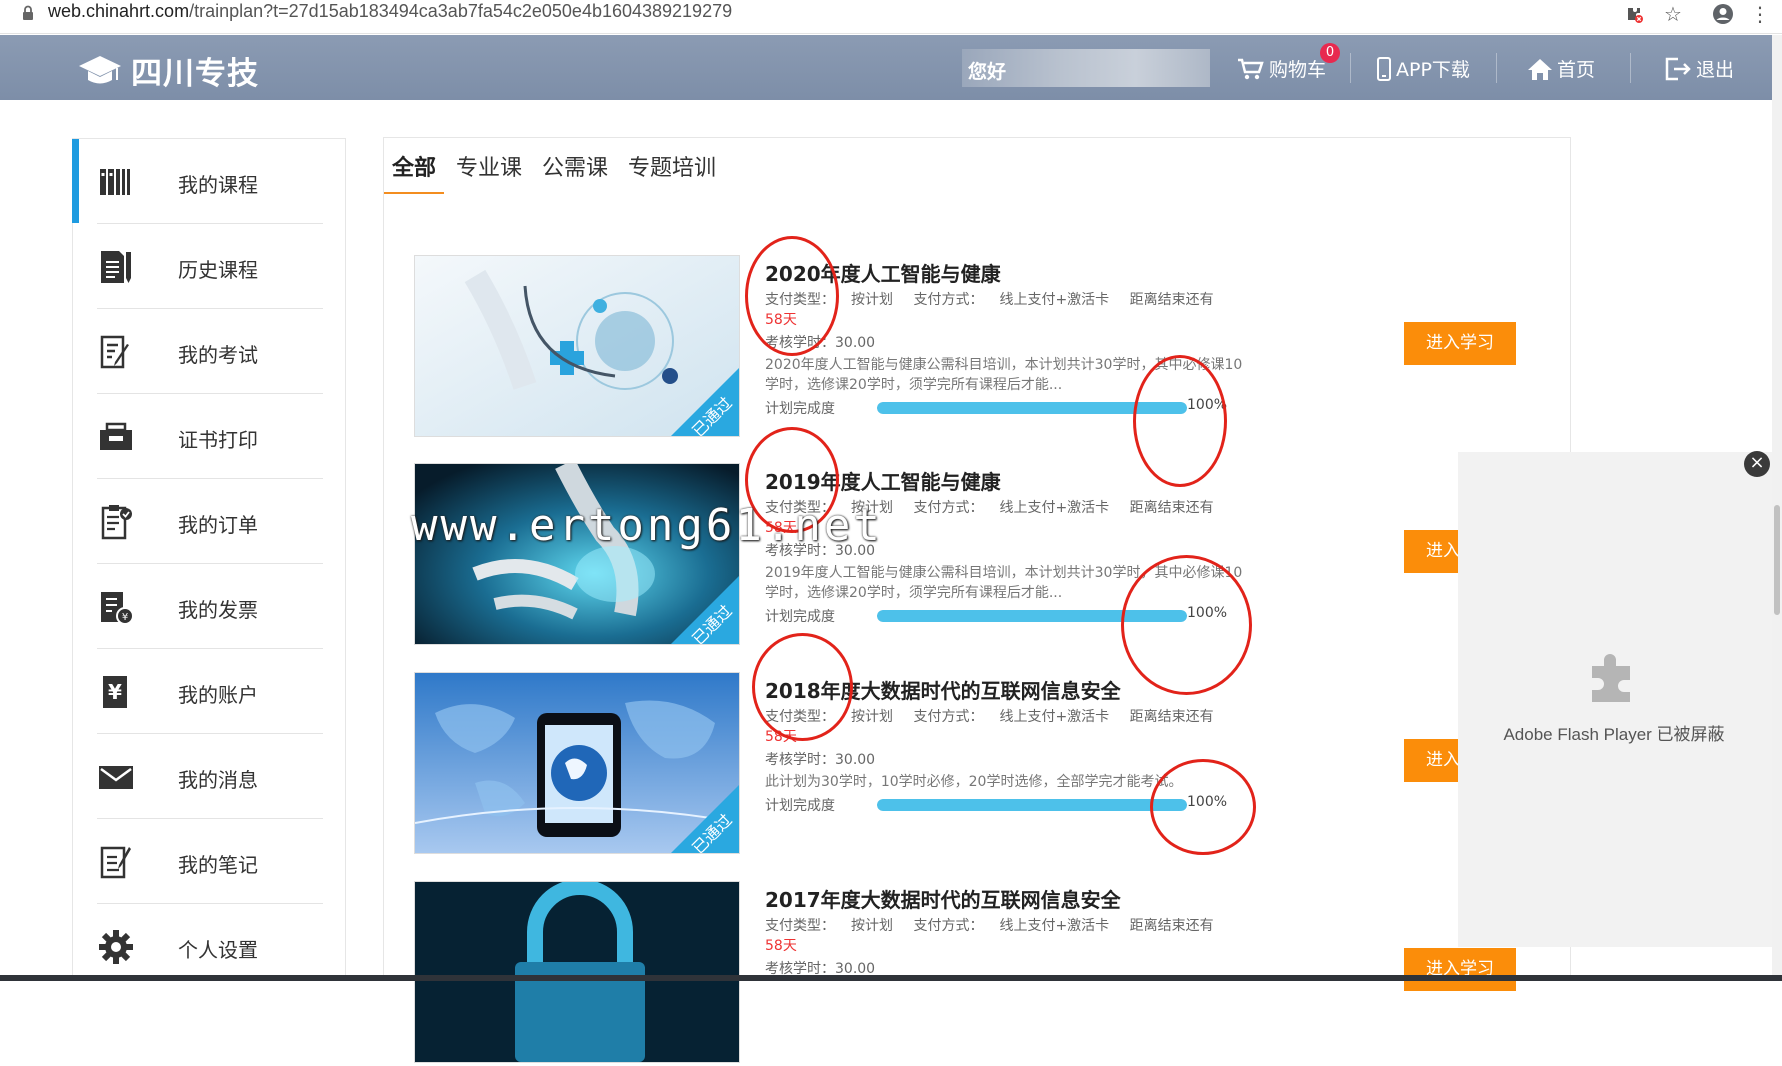 This screenshot has width=1782, height=1066. Describe the element at coordinates (1611, 678) in the screenshot. I see `plugin-puzzle-icon` at that location.